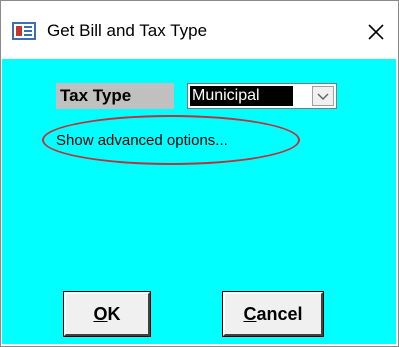 The height and width of the screenshot is (347, 399). Describe the element at coordinates (241, 96) in the screenshot. I see `tax-type-value: Municipal` at that location.